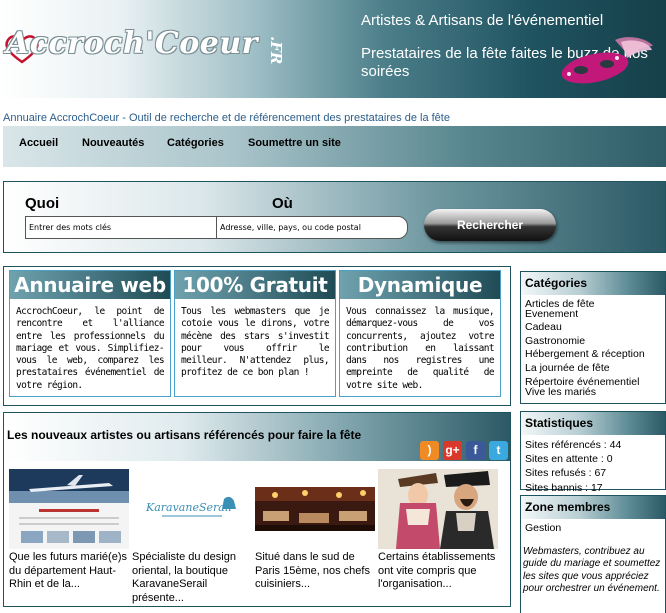  I want to click on feature-title: 100% Gratuit, so click(255, 285).